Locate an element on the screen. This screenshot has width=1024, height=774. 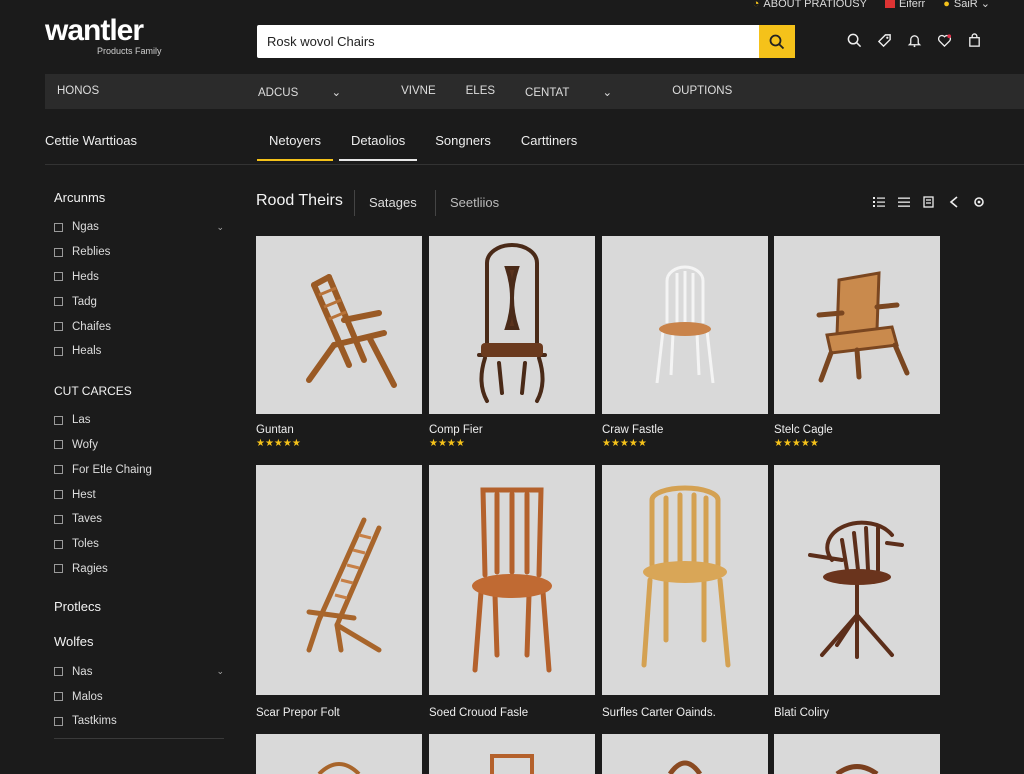
filter-item: Taves is located at coordinates (139, 519).